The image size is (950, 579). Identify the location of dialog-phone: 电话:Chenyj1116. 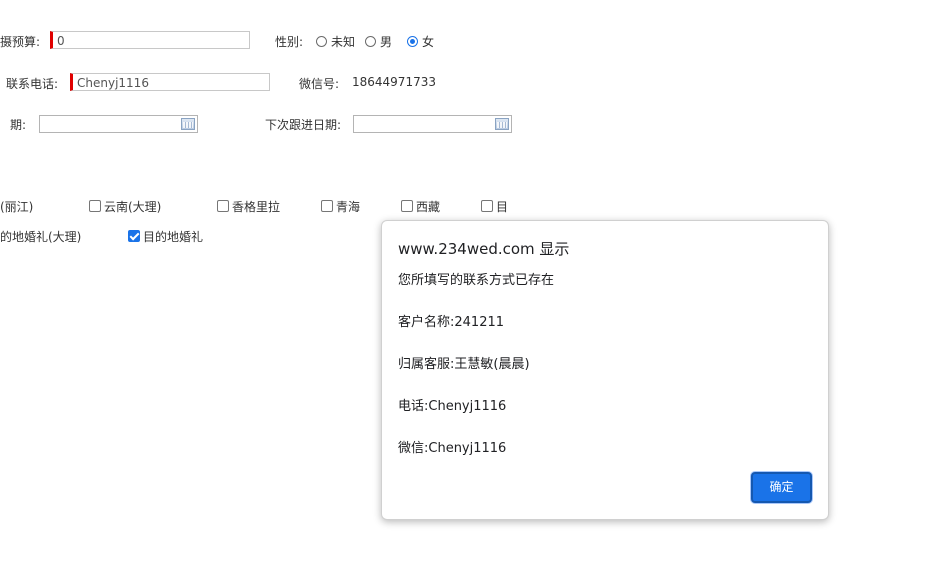
(452, 406).